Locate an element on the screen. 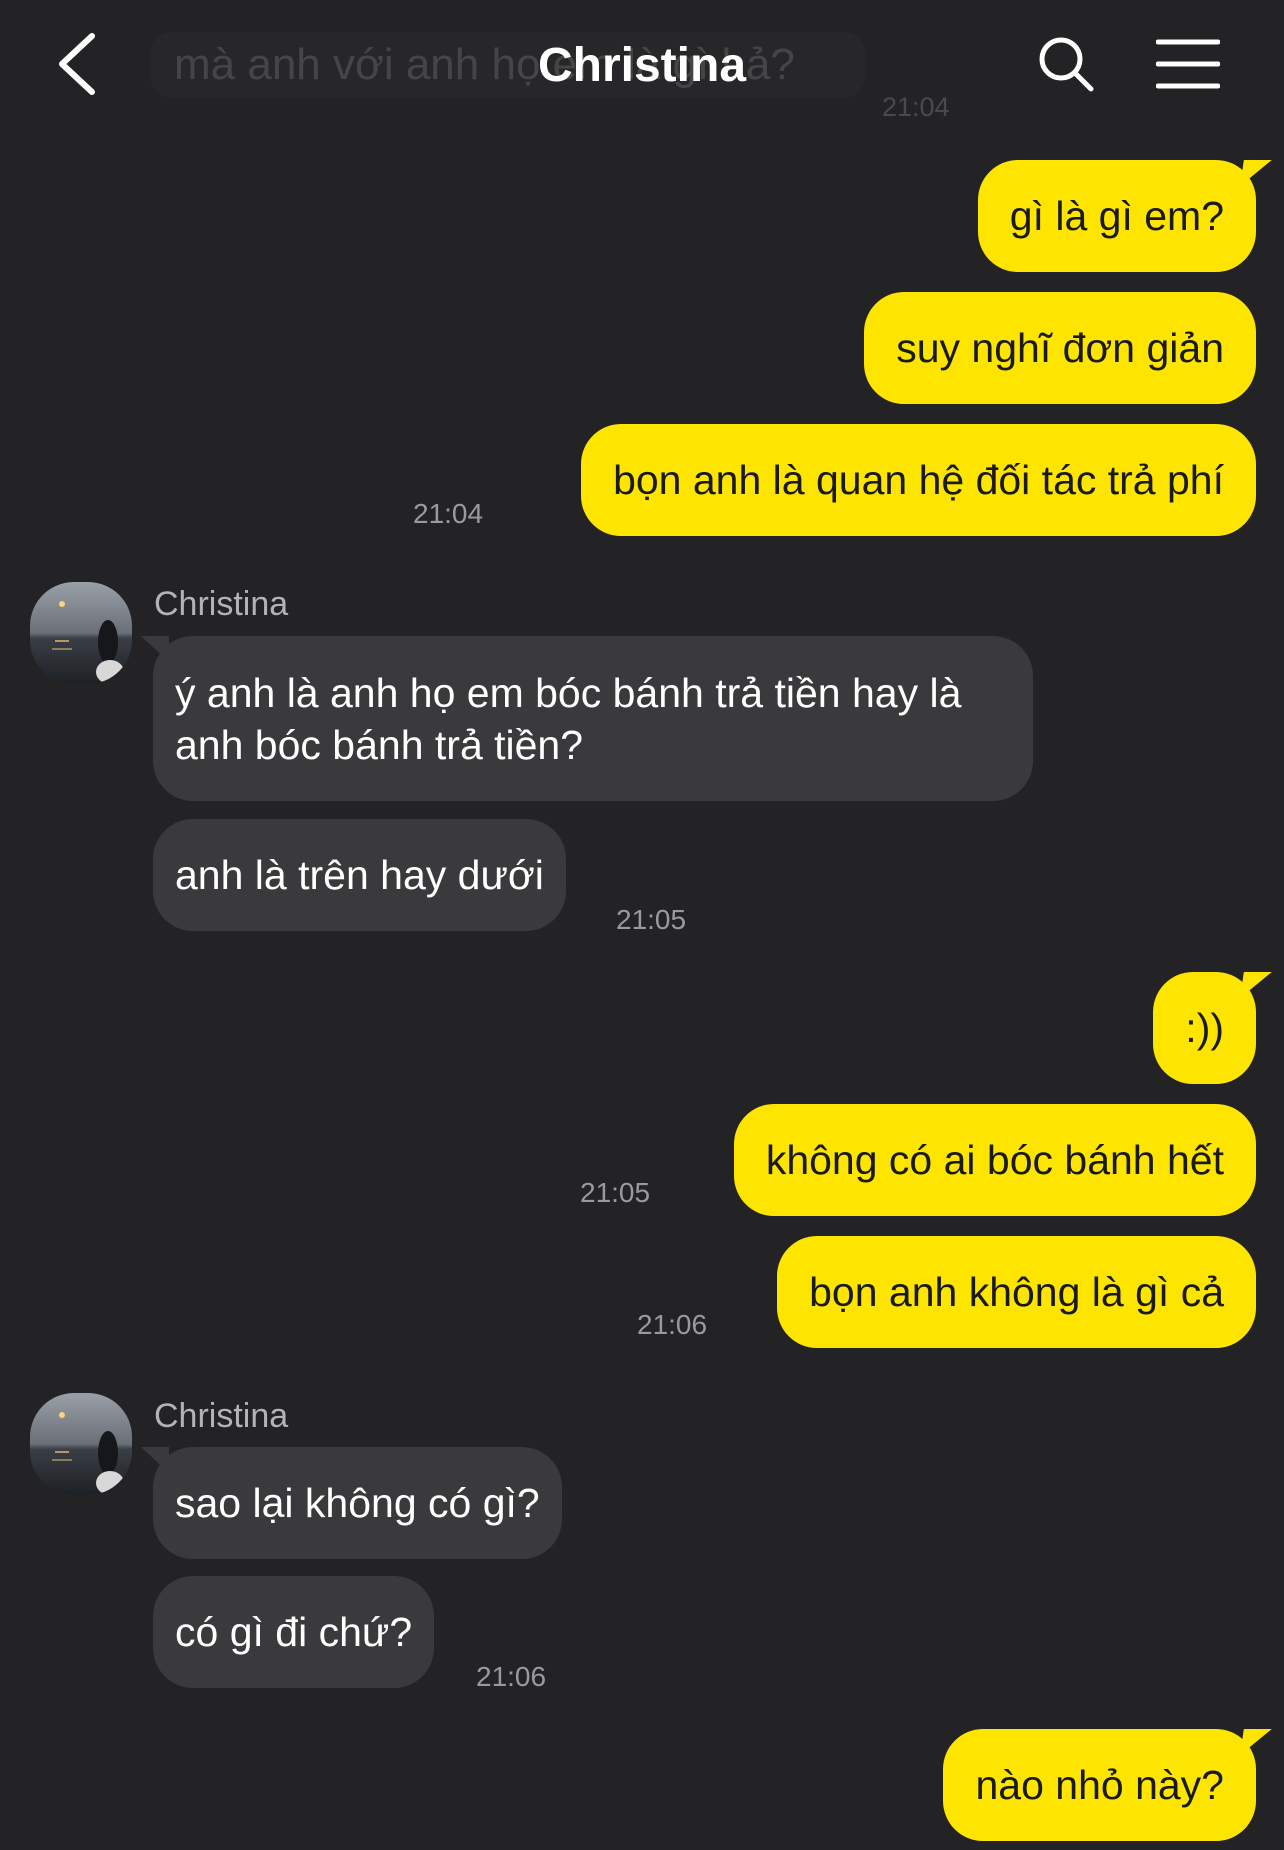 This screenshot has width=1284, height=1850. hamburger-menu-icon is located at coordinates (1188, 64).